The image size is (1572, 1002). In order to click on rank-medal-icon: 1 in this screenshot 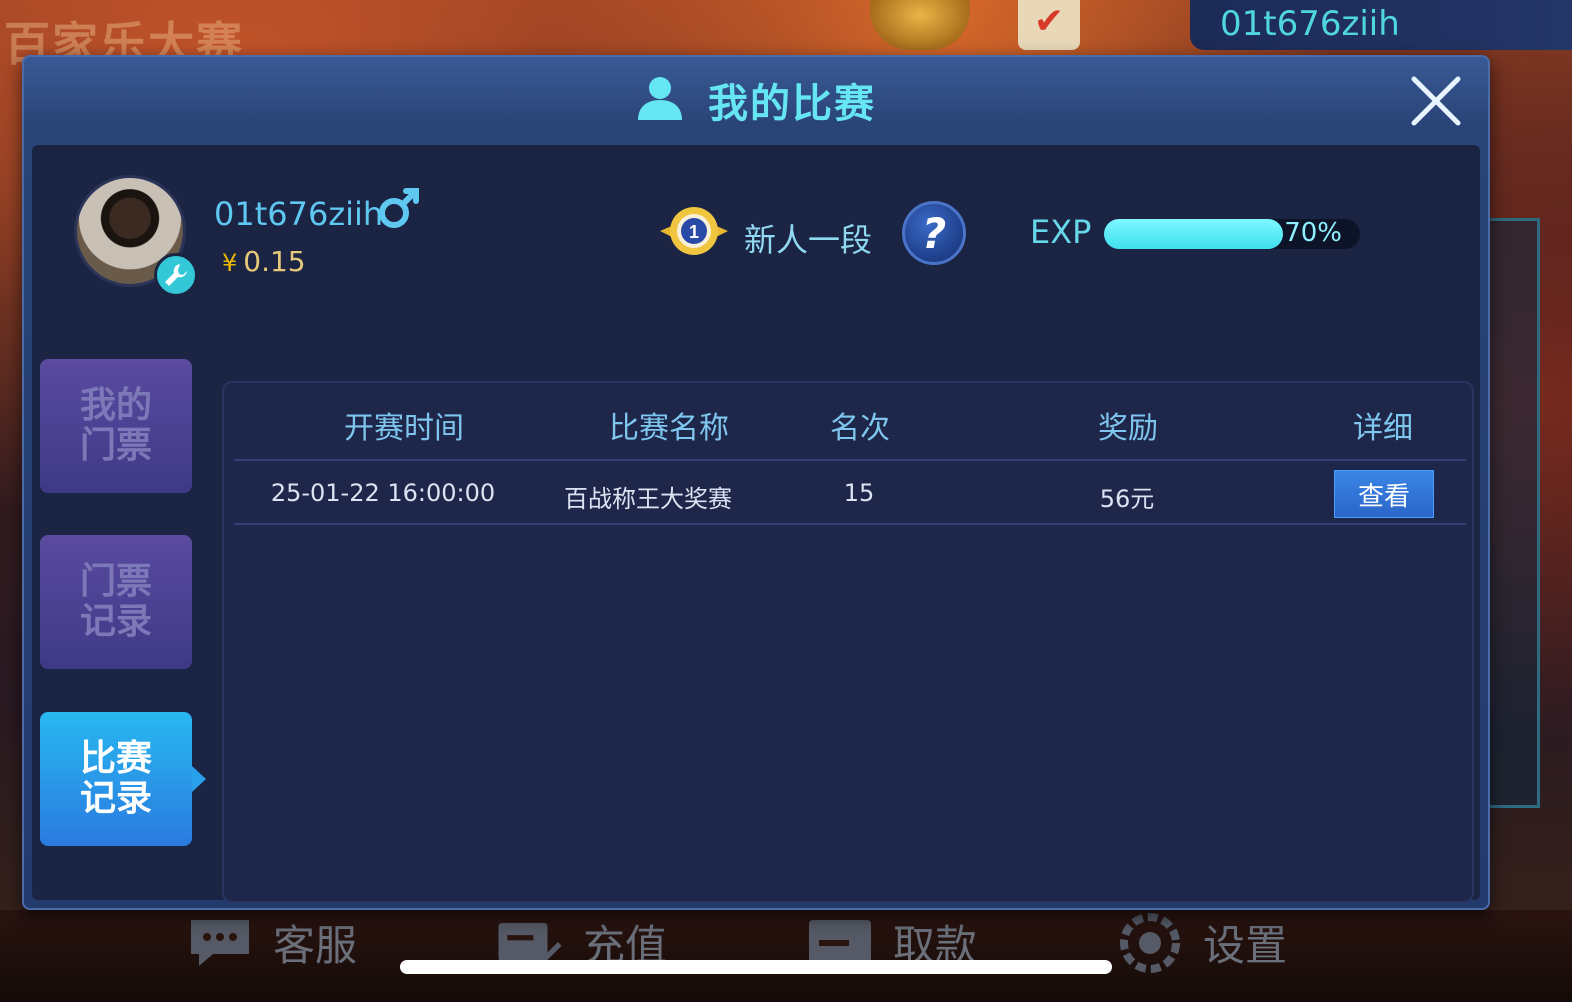, I will do `click(694, 233)`.